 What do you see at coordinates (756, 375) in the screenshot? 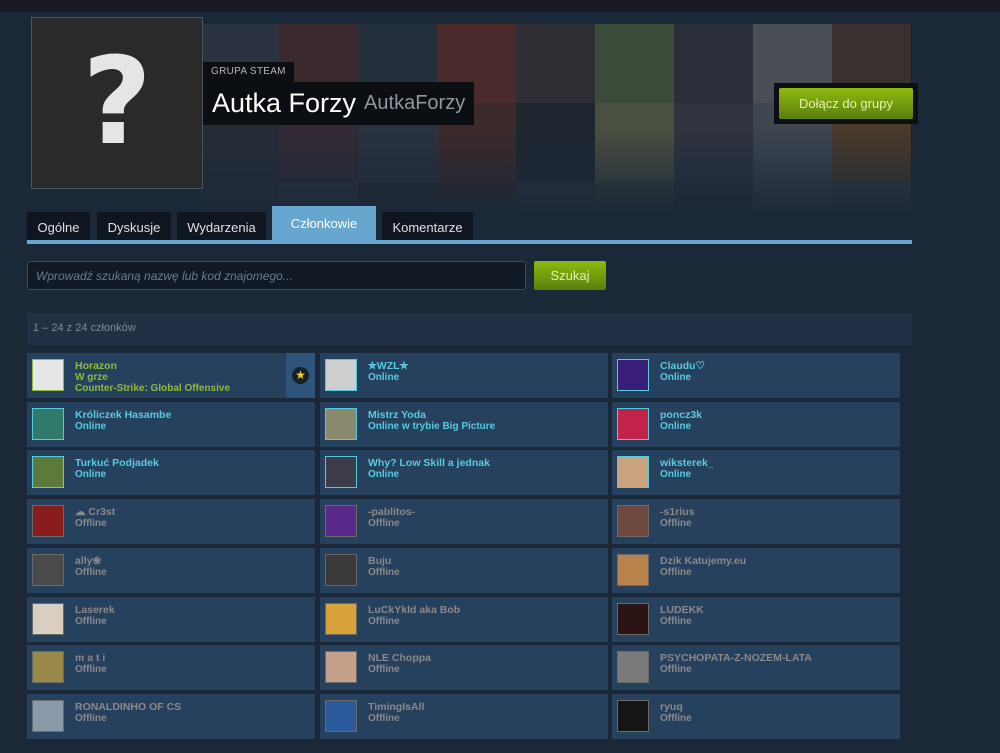
I see `member-card: Claudu♡ Online` at bounding box center [756, 375].